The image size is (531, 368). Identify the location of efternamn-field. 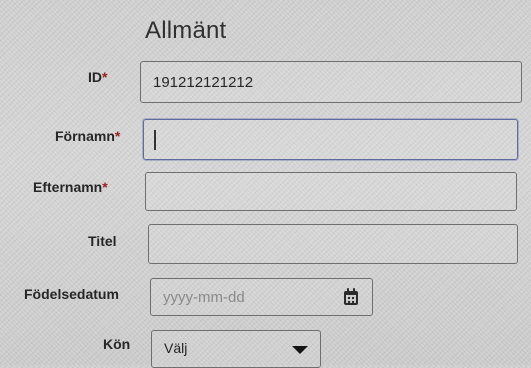
(331, 191).